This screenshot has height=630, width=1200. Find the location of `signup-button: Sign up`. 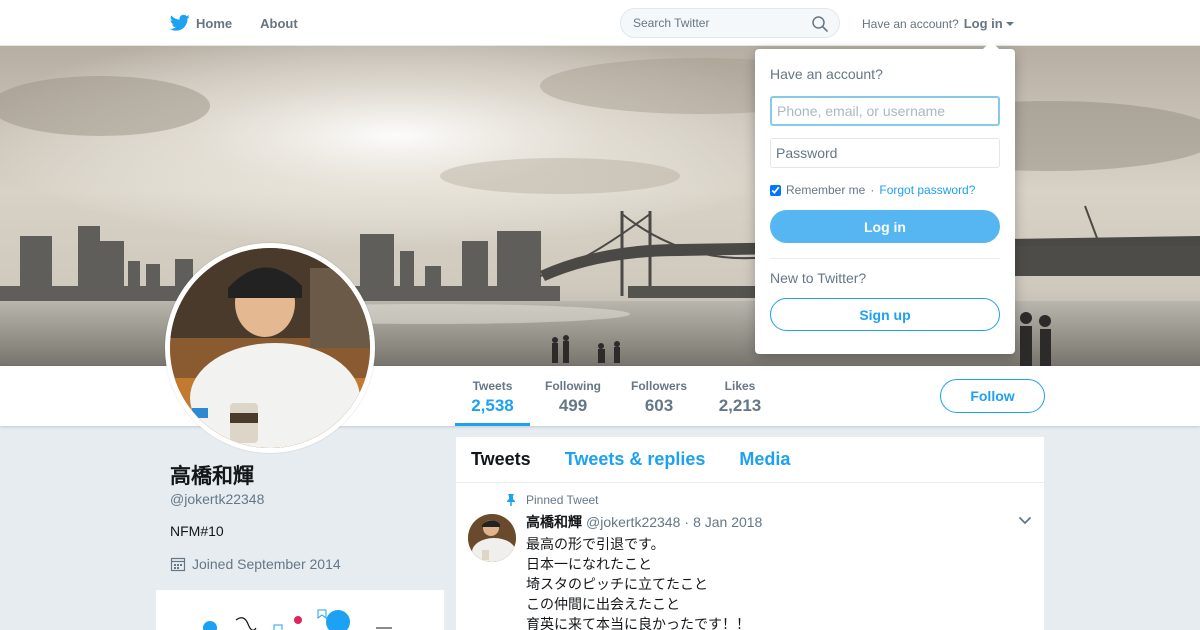

signup-button: Sign up is located at coordinates (885, 314).